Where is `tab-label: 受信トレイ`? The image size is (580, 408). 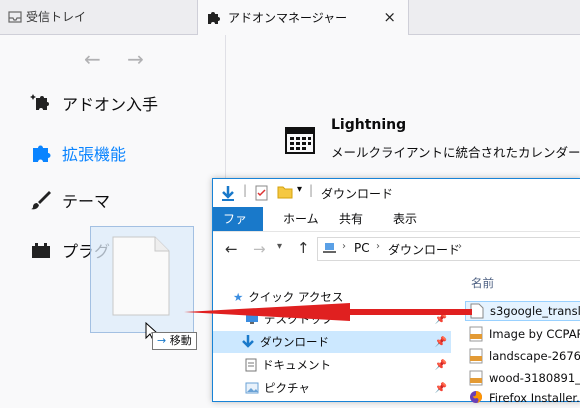 tab-label: 受信トレイ is located at coordinates (56, 17).